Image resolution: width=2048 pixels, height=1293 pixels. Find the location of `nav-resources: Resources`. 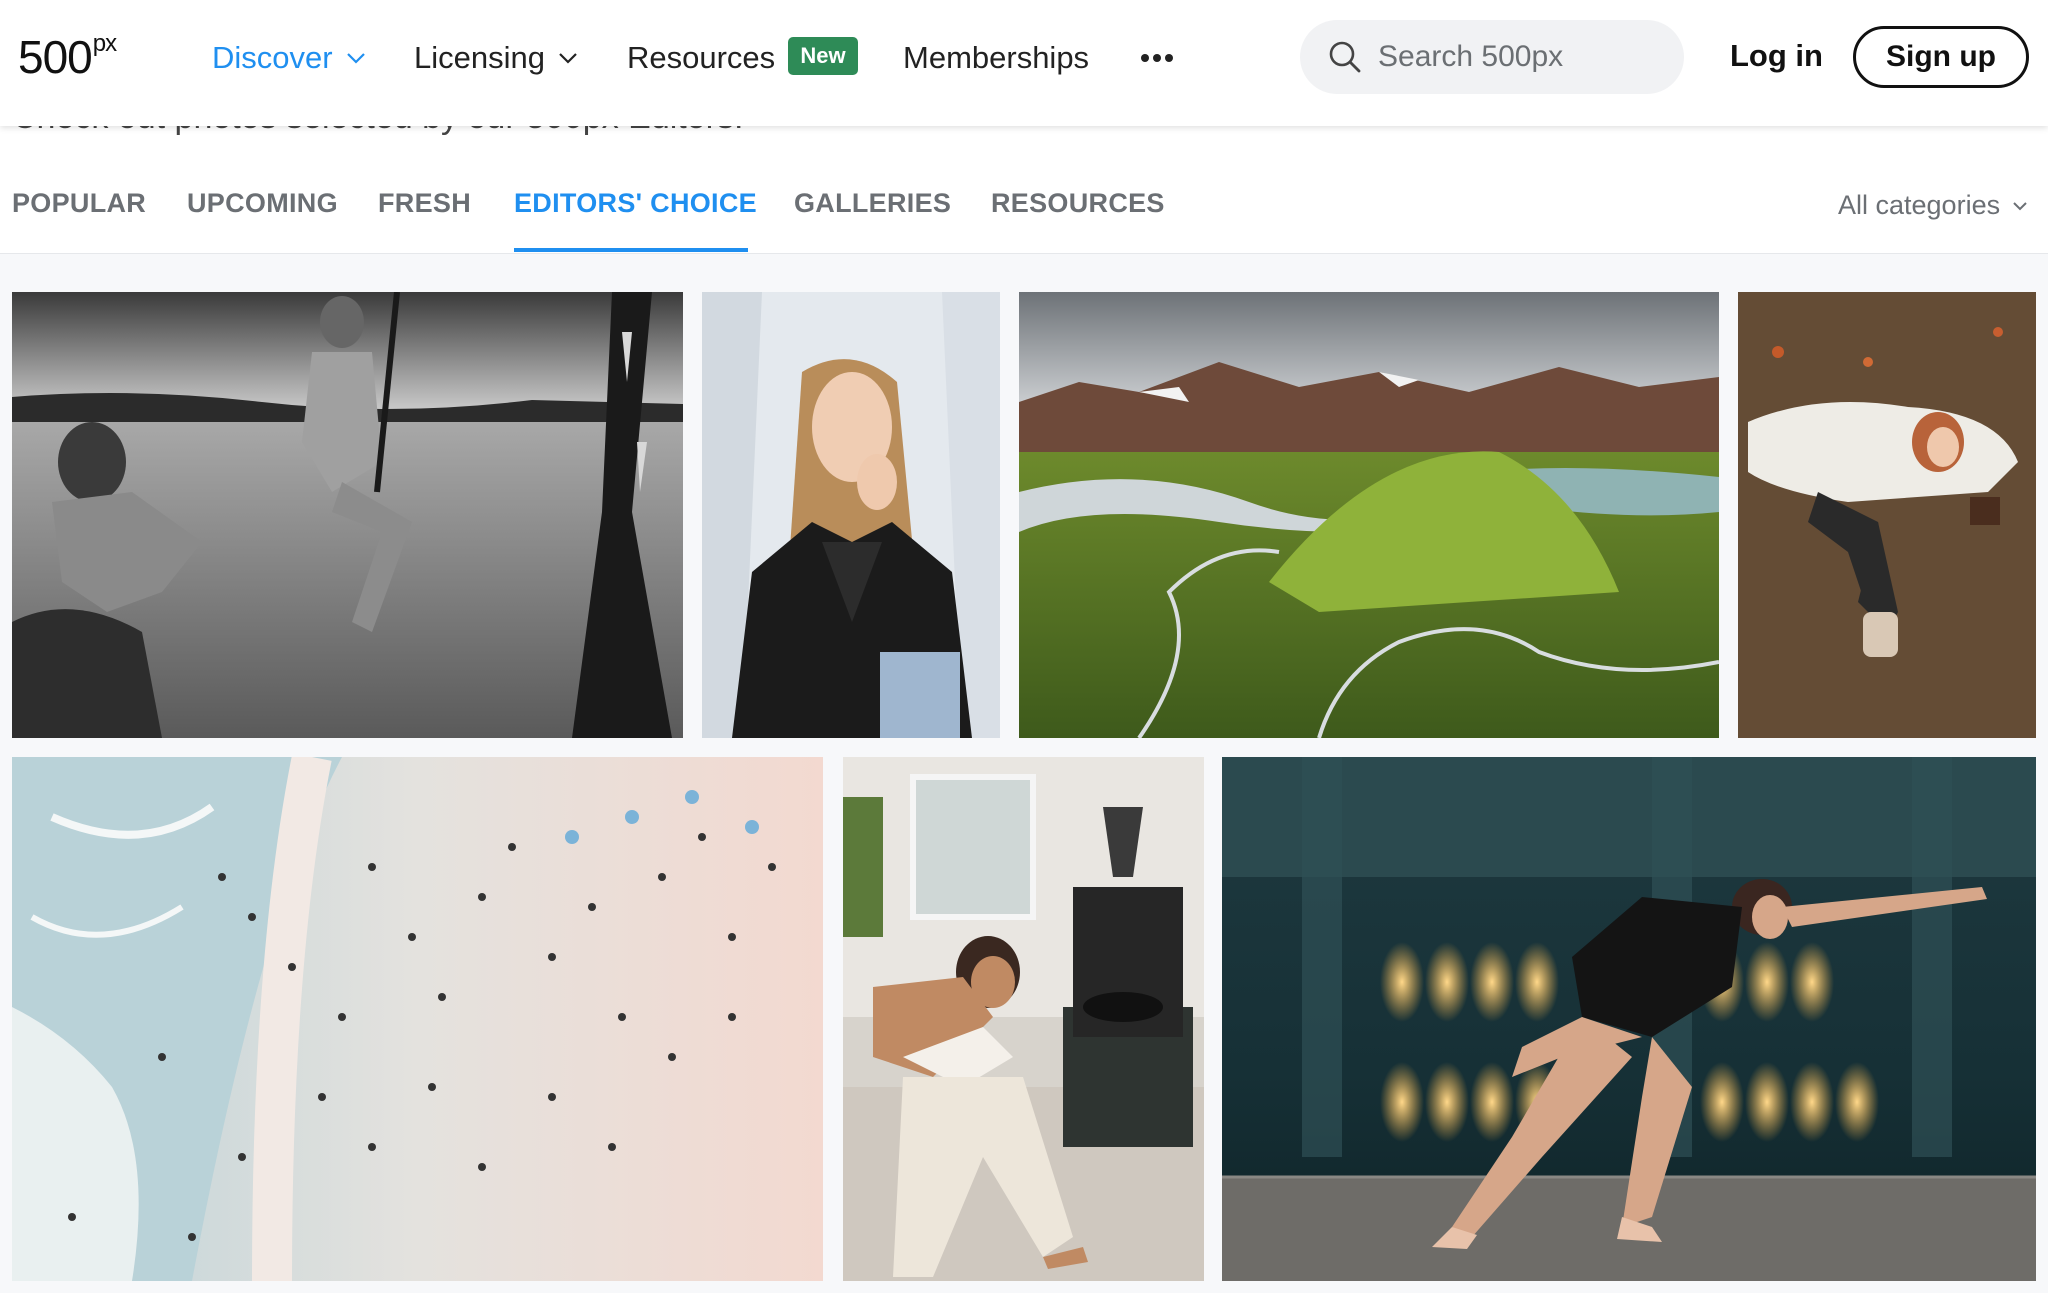

nav-resources: Resources is located at coordinates (701, 58).